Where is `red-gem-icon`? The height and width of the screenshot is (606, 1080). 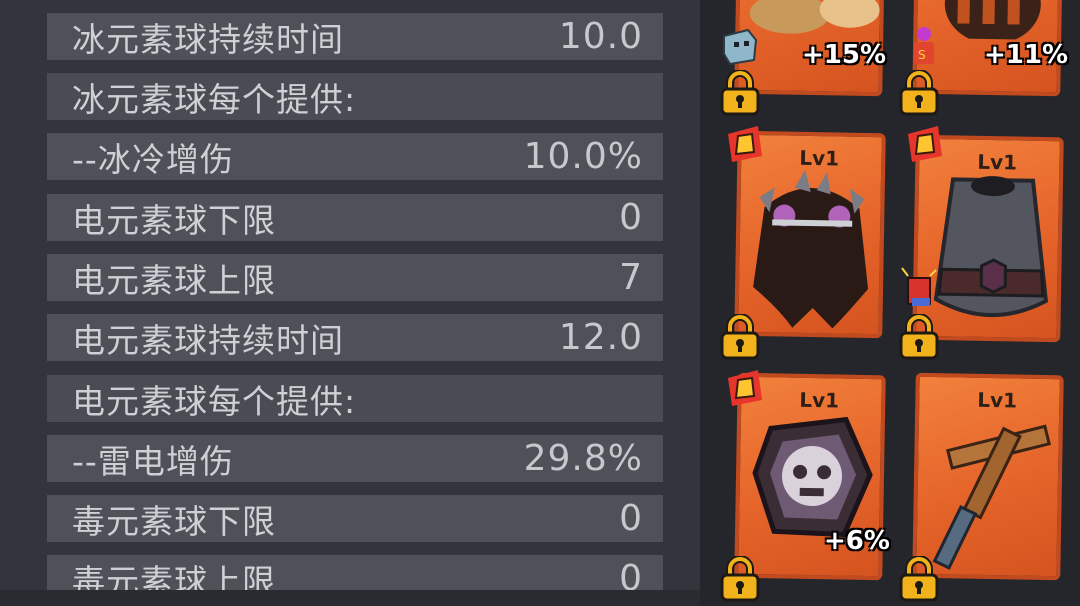
red-gem-icon is located at coordinates (919, 286).